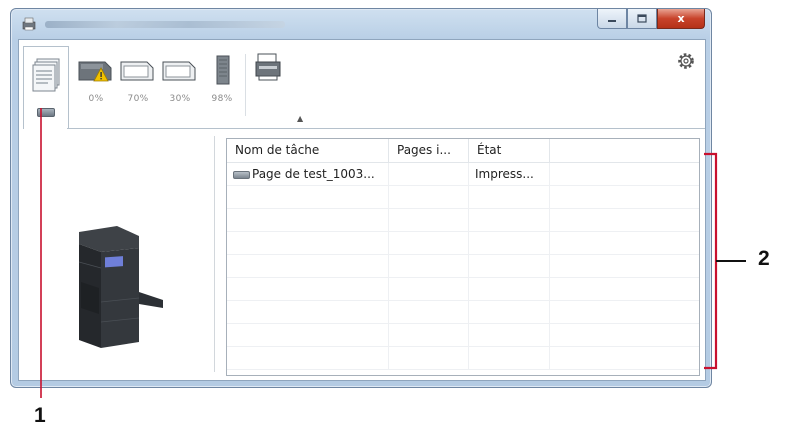 The height and width of the screenshot is (437, 787). I want to click on minimize-button, so click(612, 19).